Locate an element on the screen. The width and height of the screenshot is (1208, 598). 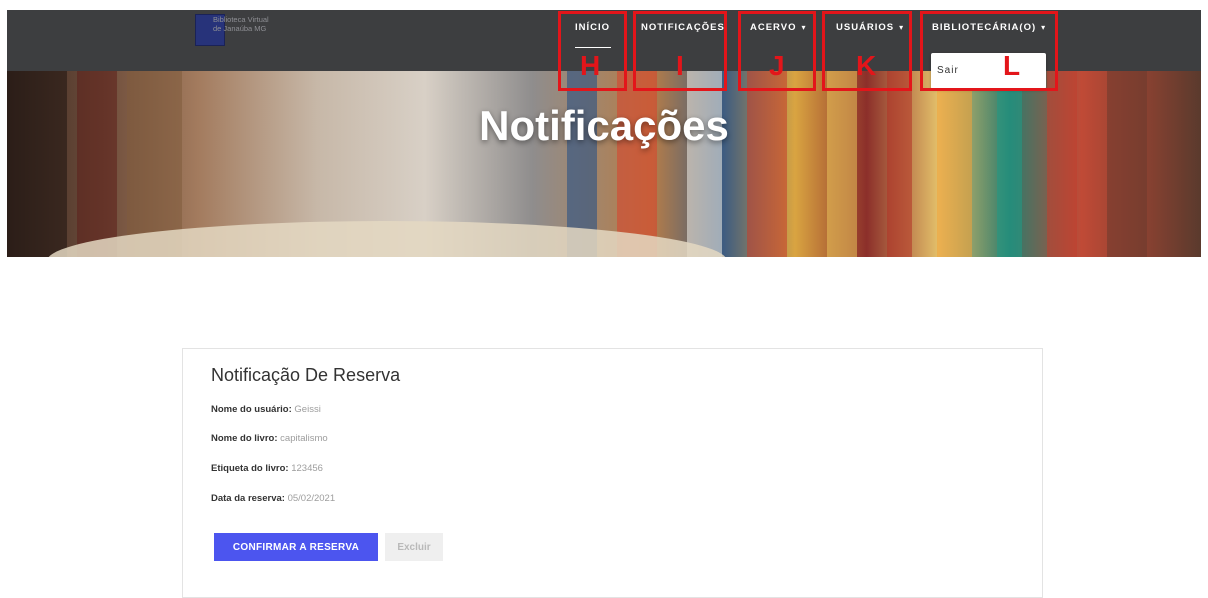
annotation-label-l: L is located at coordinates (1012, 65).